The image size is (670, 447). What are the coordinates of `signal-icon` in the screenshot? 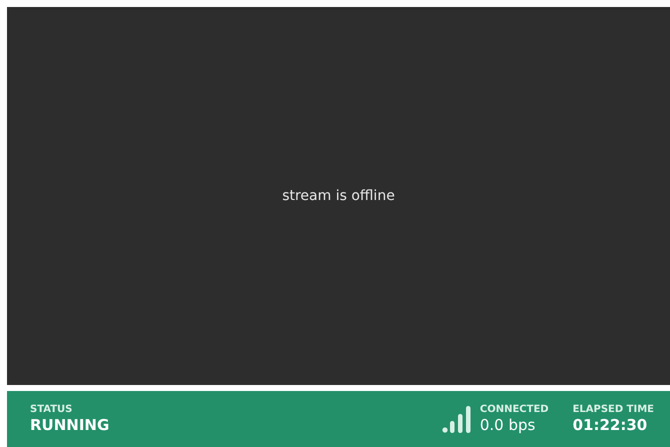 It's located at (457, 419).